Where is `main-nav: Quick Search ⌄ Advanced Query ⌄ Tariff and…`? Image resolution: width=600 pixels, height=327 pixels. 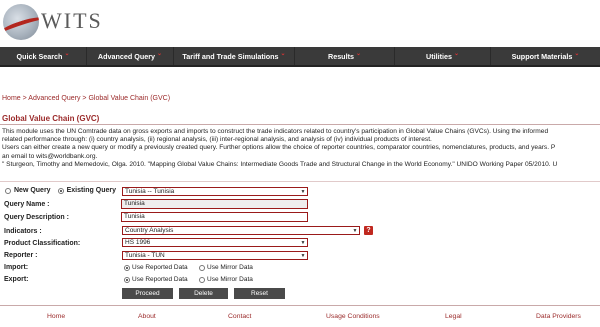 main-nav: Quick Search ⌄ Advanced Query ⌄ Tariff and… is located at coordinates (300, 57).